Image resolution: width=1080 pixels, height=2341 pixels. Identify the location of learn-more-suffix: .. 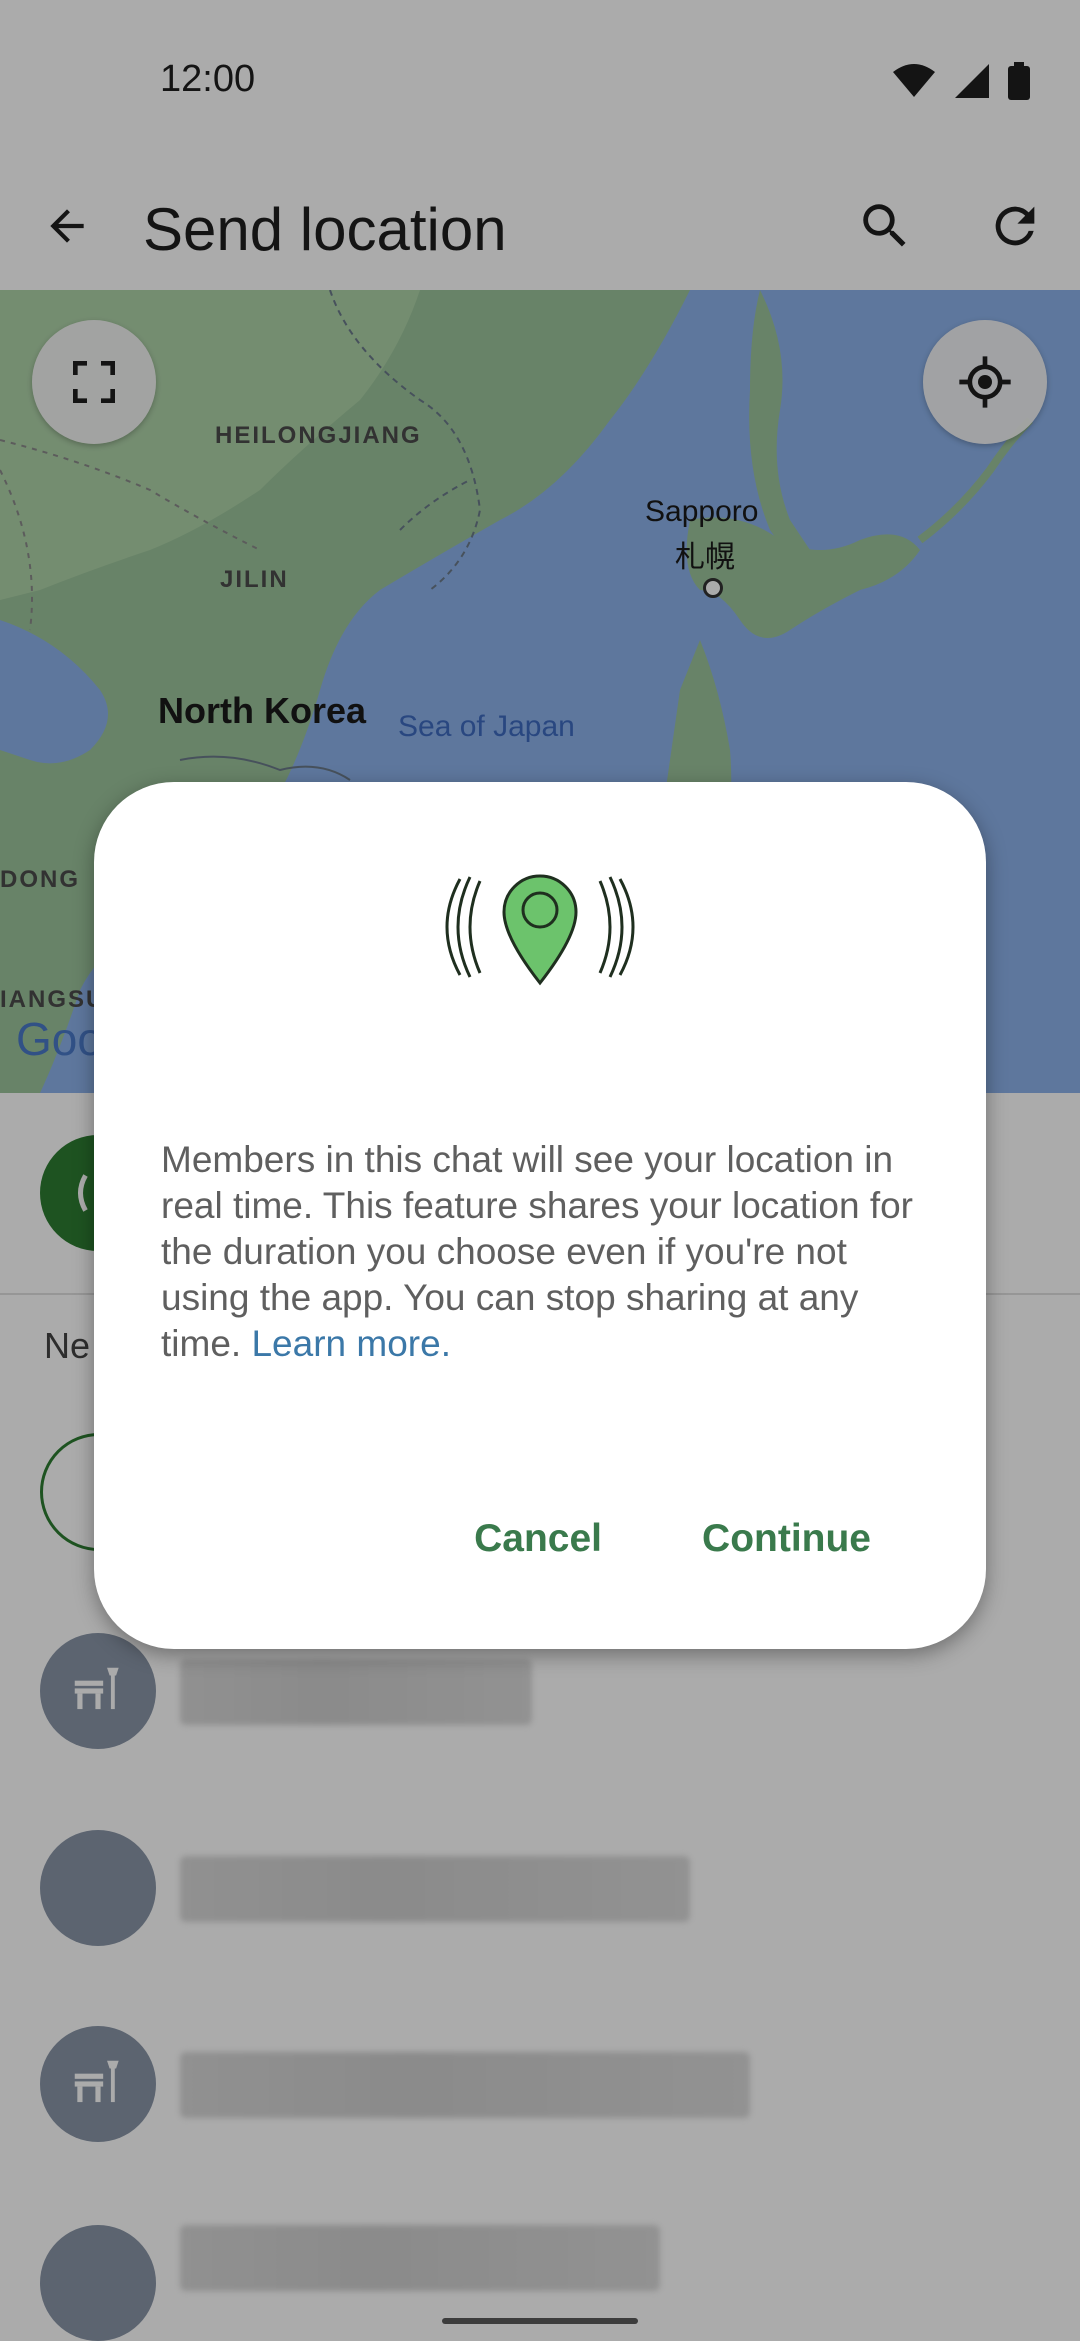
(445, 1343).